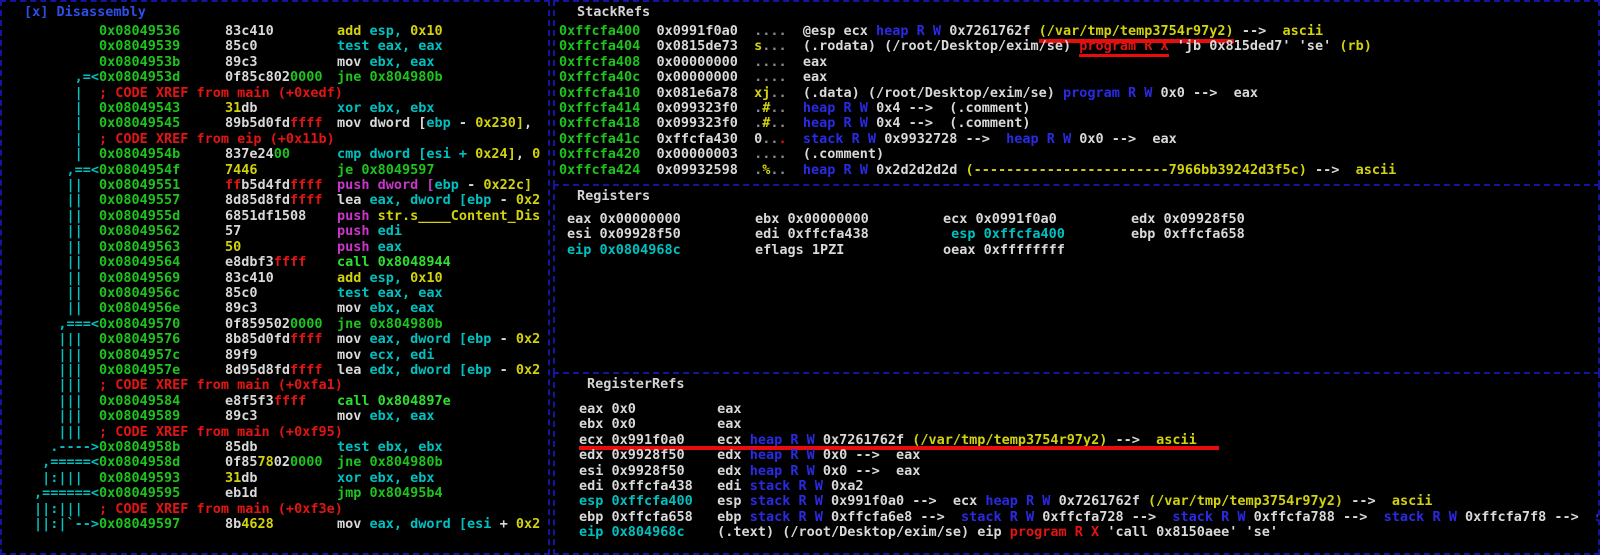 The width and height of the screenshot is (1600, 555). What do you see at coordinates (233, 524) in the screenshot?
I see `text-segment: 8b` at bounding box center [233, 524].